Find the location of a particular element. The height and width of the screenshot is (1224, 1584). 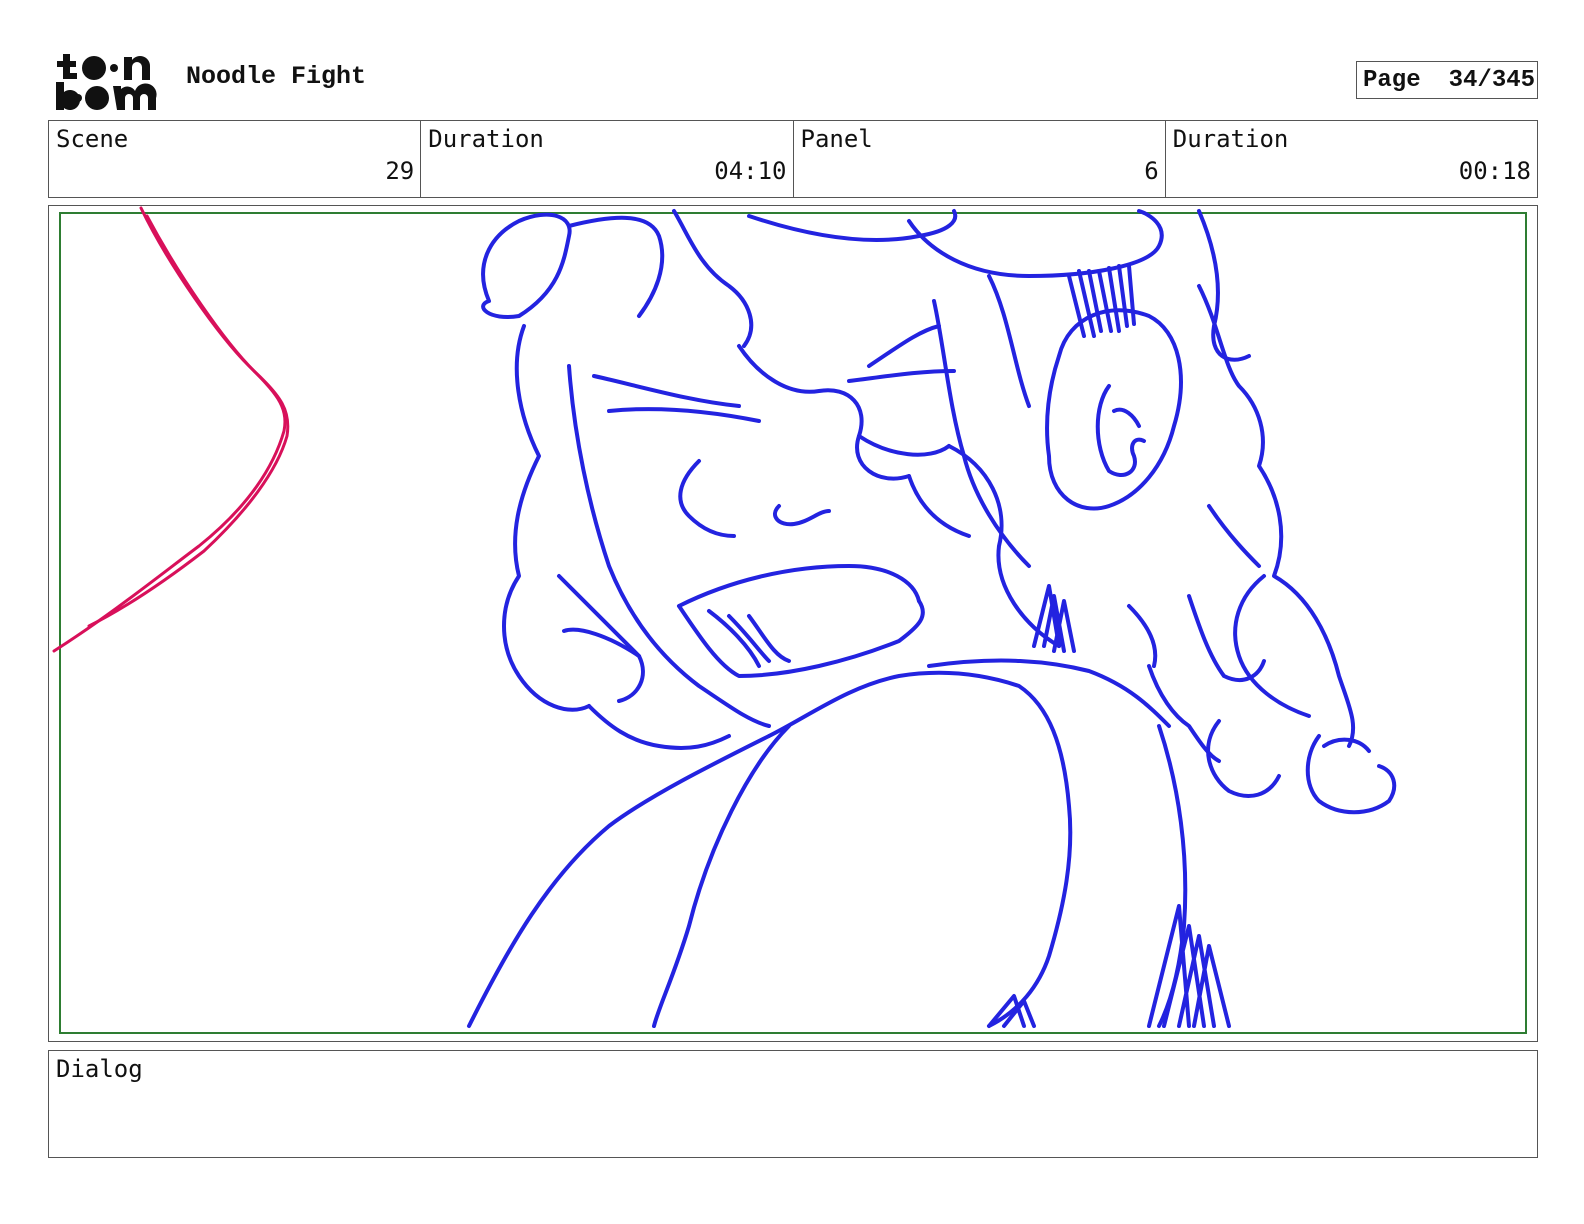

panel-duration-cell: Duration 00:18 is located at coordinates (1351, 159).